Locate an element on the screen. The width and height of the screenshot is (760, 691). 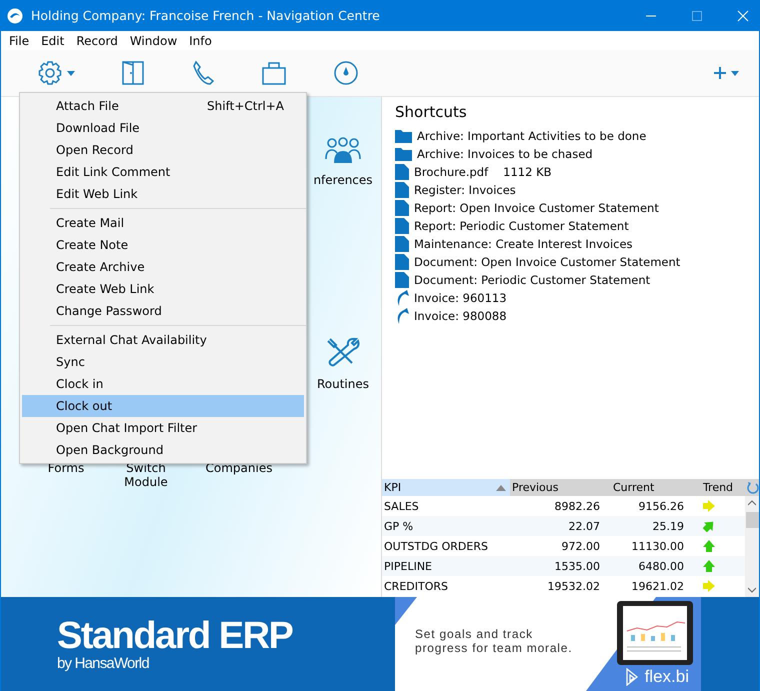
menu-item: File is located at coordinates (25, 41).